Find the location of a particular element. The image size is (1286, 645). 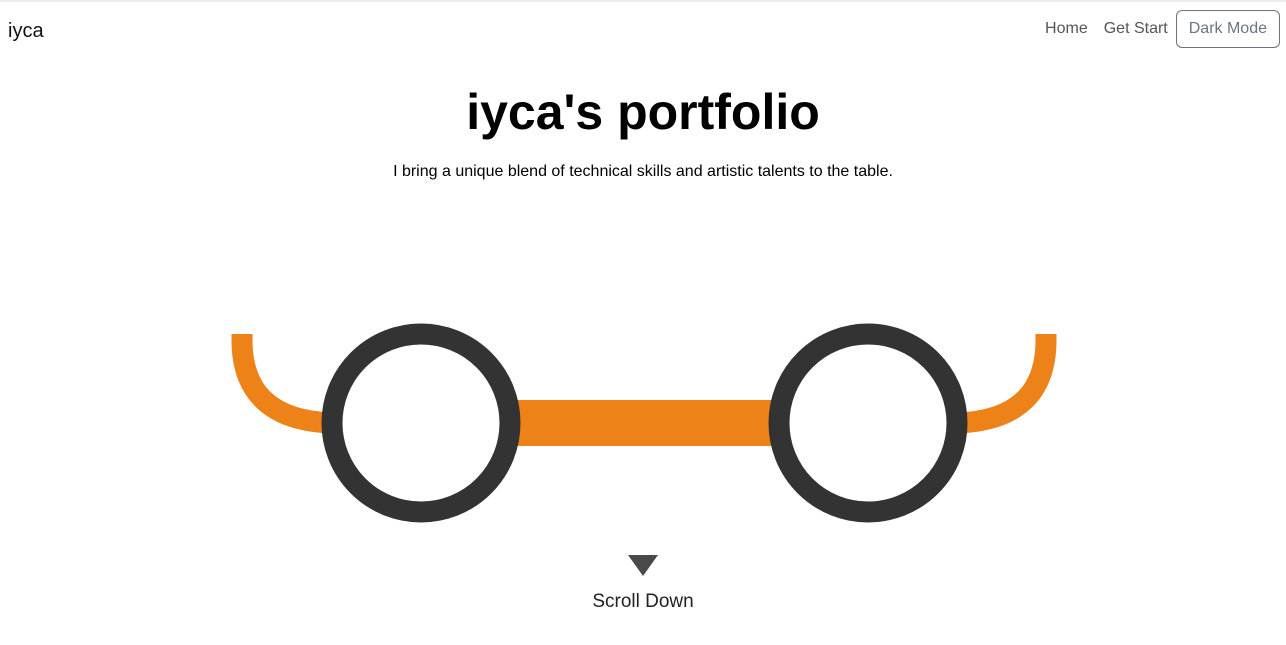

scroll-down-link: Scroll Down is located at coordinates (643, 584).